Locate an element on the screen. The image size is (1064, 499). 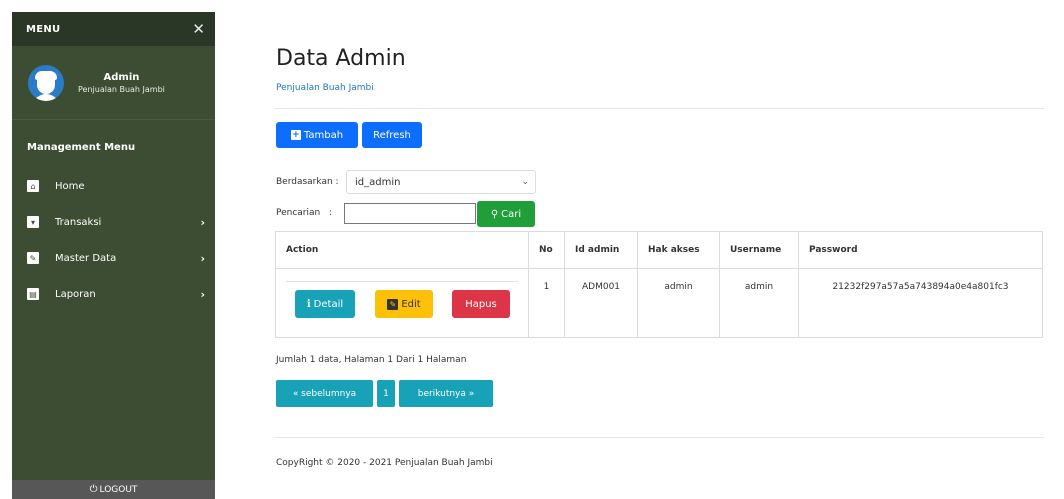
search-button: ⚲ Cari is located at coordinates (506, 214).